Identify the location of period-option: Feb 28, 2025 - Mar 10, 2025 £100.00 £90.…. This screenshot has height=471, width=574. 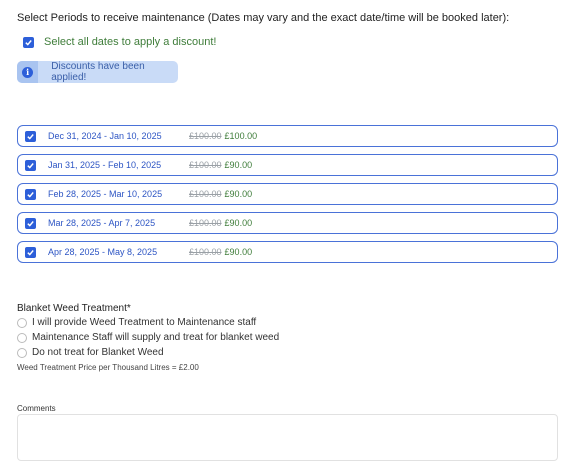
(287, 194).